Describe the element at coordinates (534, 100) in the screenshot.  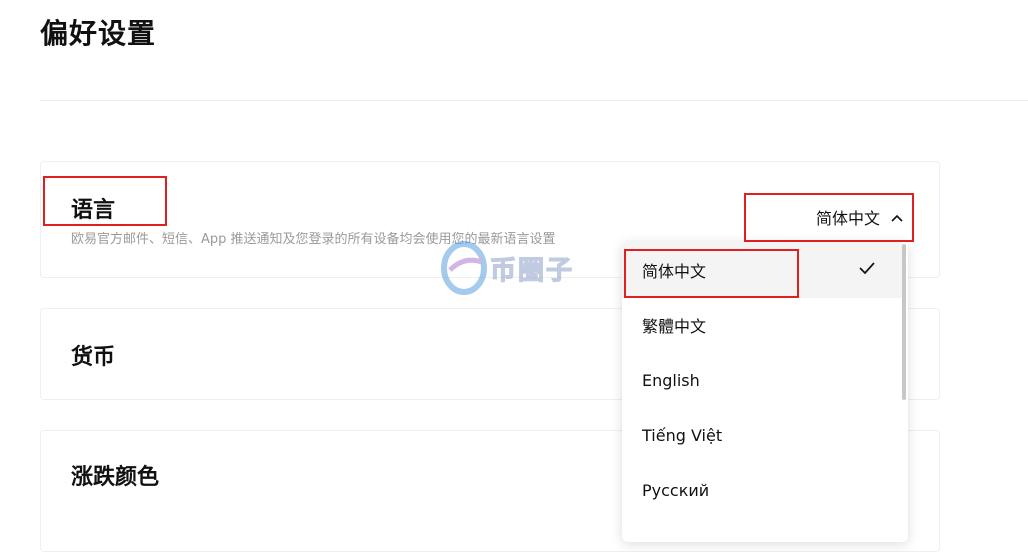
I see `header-divider` at that location.